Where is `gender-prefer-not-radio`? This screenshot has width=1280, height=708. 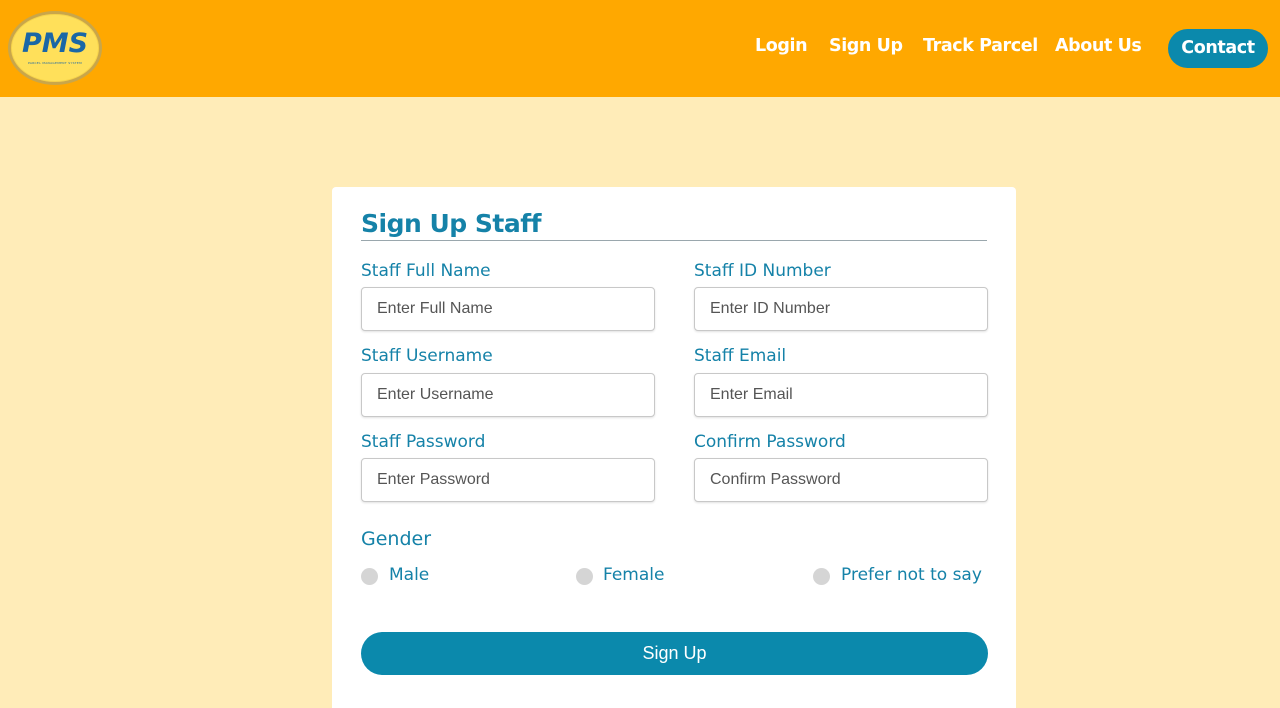
gender-prefer-not-radio is located at coordinates (821, 576).